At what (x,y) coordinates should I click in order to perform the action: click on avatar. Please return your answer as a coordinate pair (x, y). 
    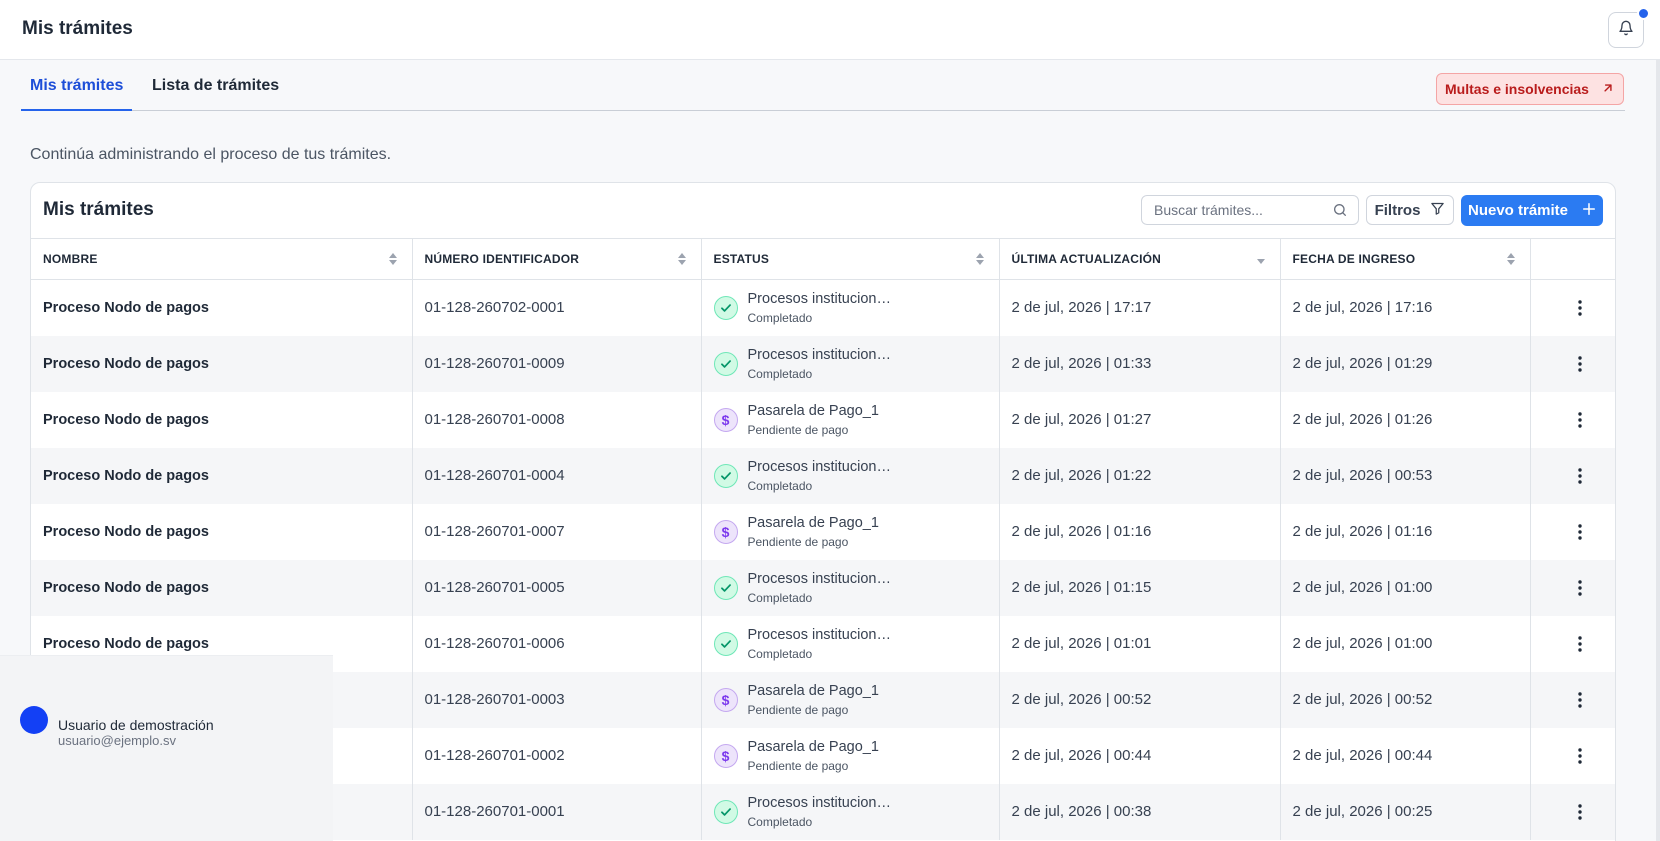
    Looking at the image, I should click on (34, 720).